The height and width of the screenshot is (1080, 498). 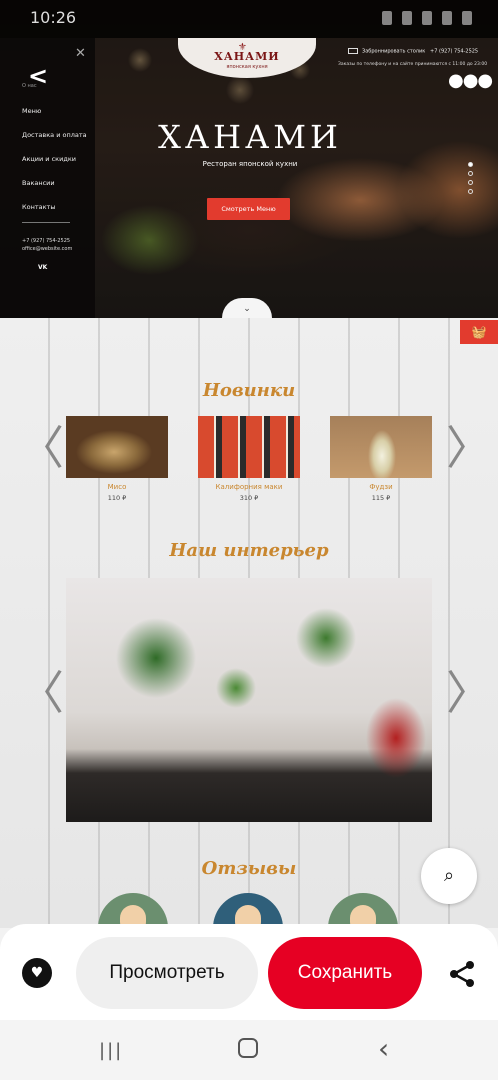 I want to click on interior-prev-arrow-icon: 〈, so click(x=41, y=693).